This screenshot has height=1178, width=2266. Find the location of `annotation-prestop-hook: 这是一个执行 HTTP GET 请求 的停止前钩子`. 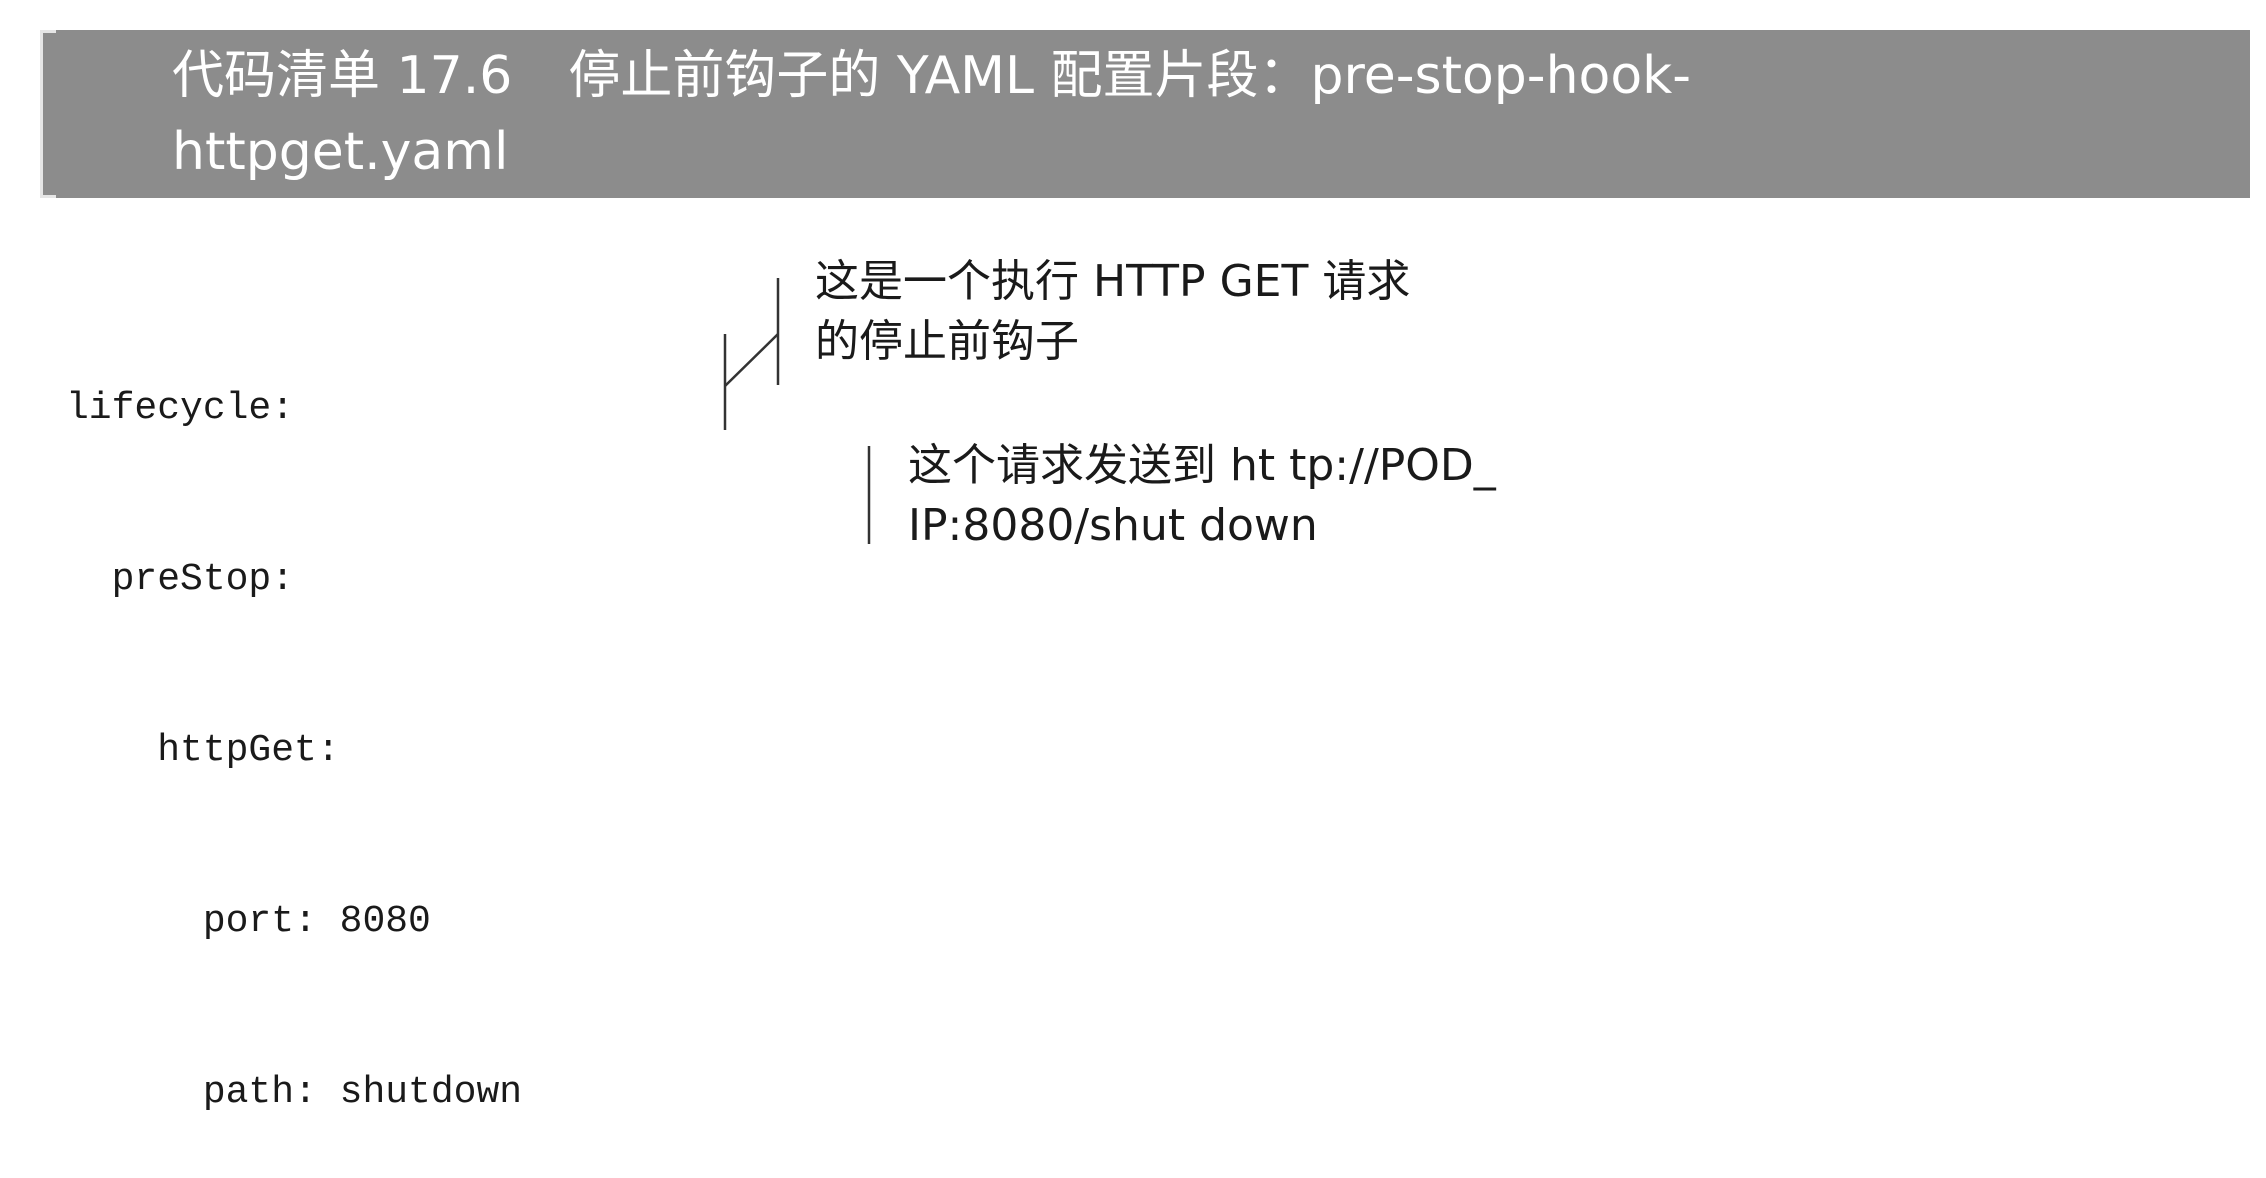

annotation-prestop-hook: 这是一个执行 HTTP GET 请求 的停止前钩子 is located at coordinates (1112, 312).